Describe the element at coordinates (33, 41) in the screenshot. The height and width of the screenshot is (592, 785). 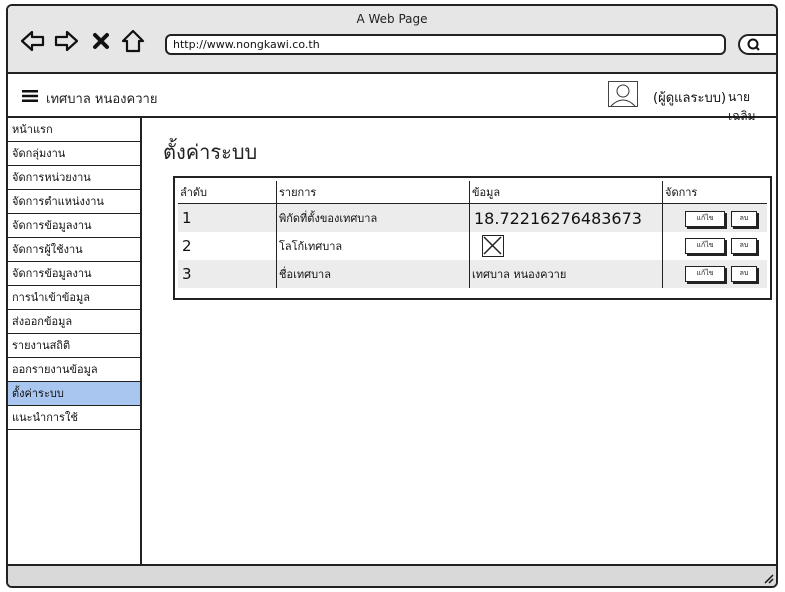
I see `arrow-left-icon` at that location.